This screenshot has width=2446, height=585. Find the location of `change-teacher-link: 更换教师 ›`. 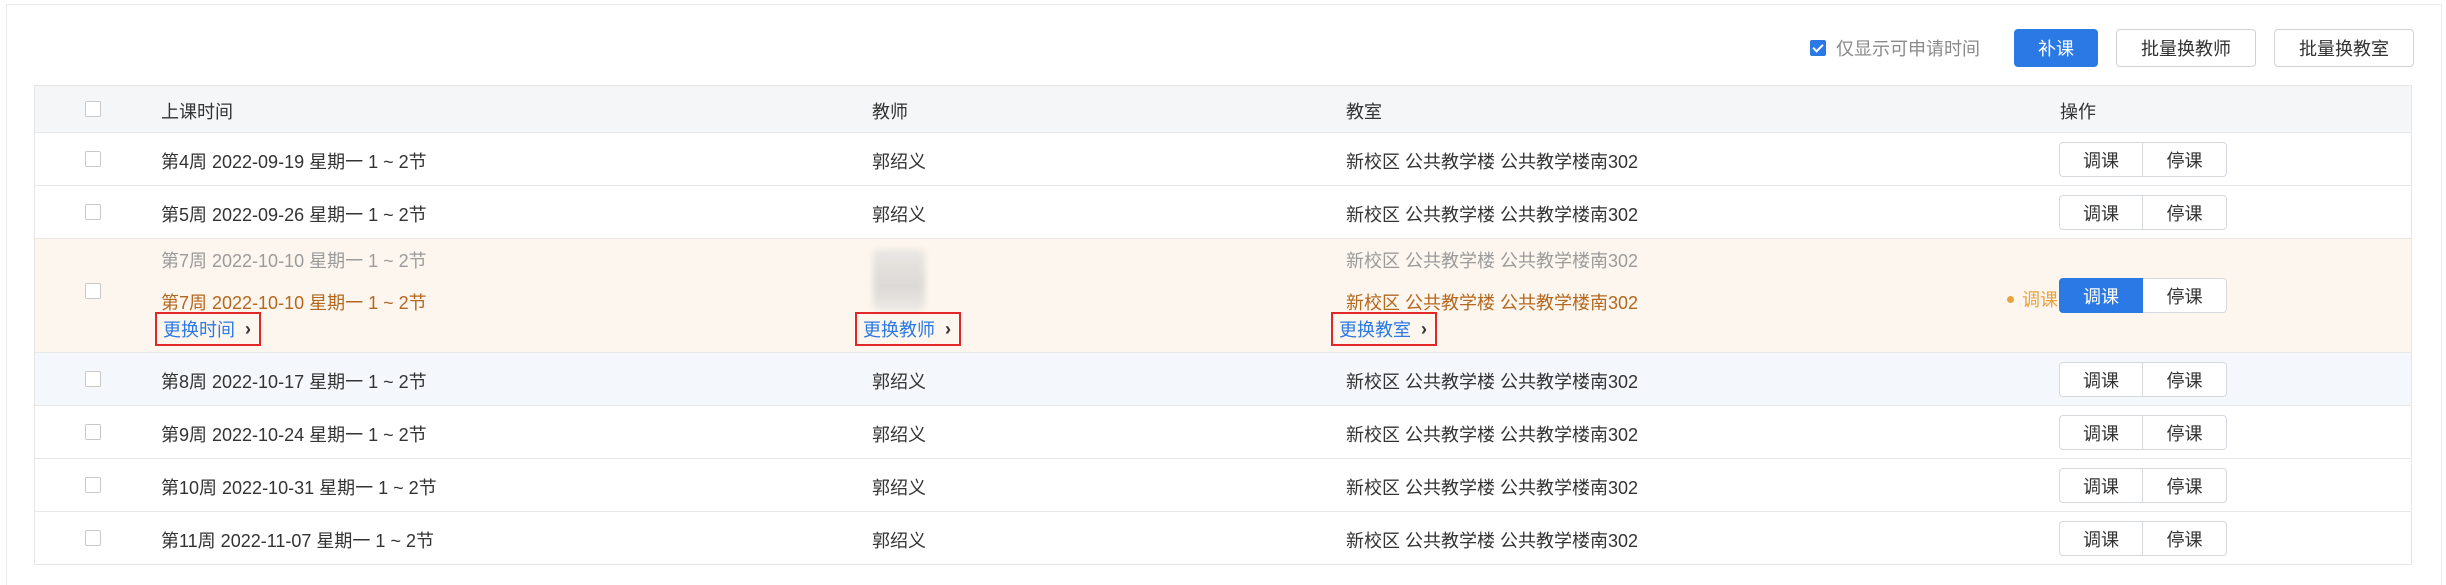

change-teacher-link: 更换教师 › is located at coordinates (908, 329).